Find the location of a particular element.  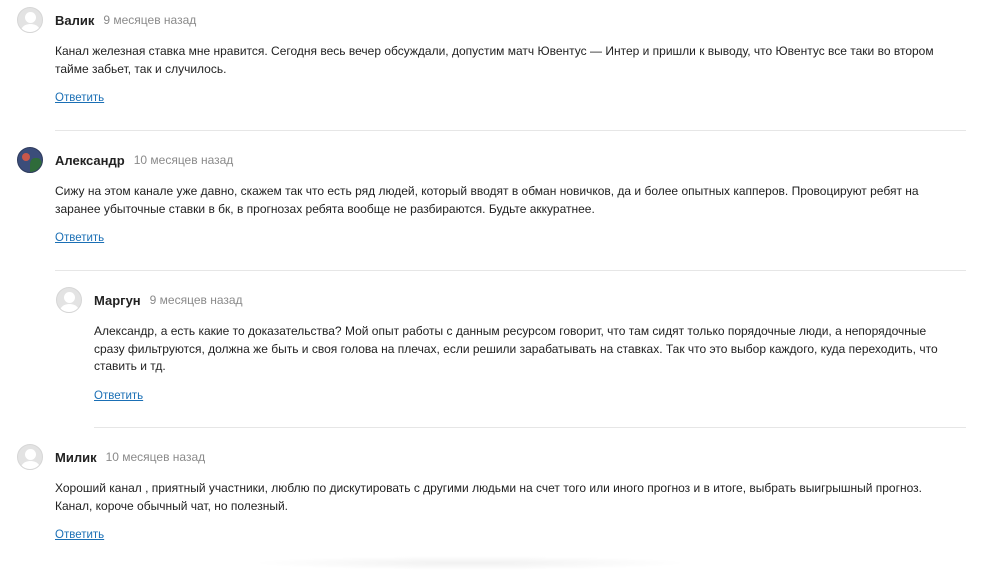

comment-text-line: ставить и тд. is located at coordinates (130, 366).